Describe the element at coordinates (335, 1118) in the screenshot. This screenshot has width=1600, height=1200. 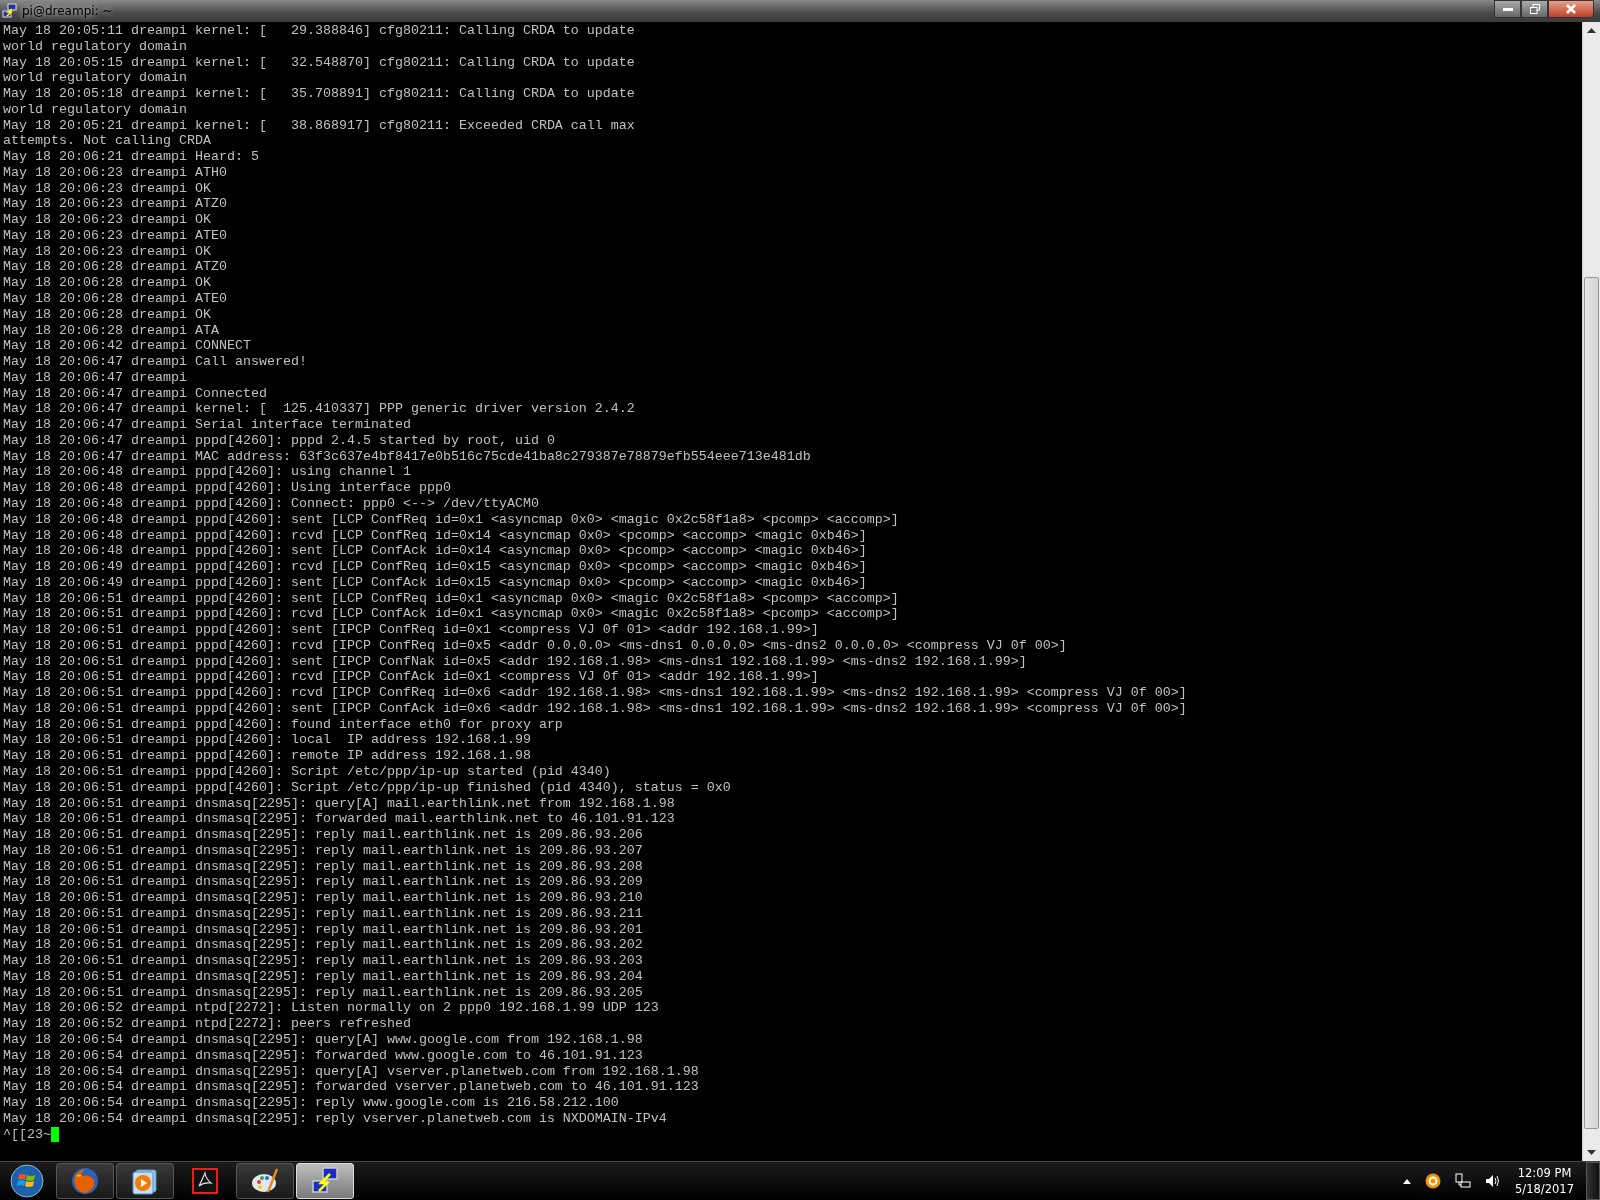
I see `terminal-line: May 18 20:06:54 dreampi dnsmasq[2295]: reply vserver.planetweb.com is NXDOMAIN-IPv4` at that location.